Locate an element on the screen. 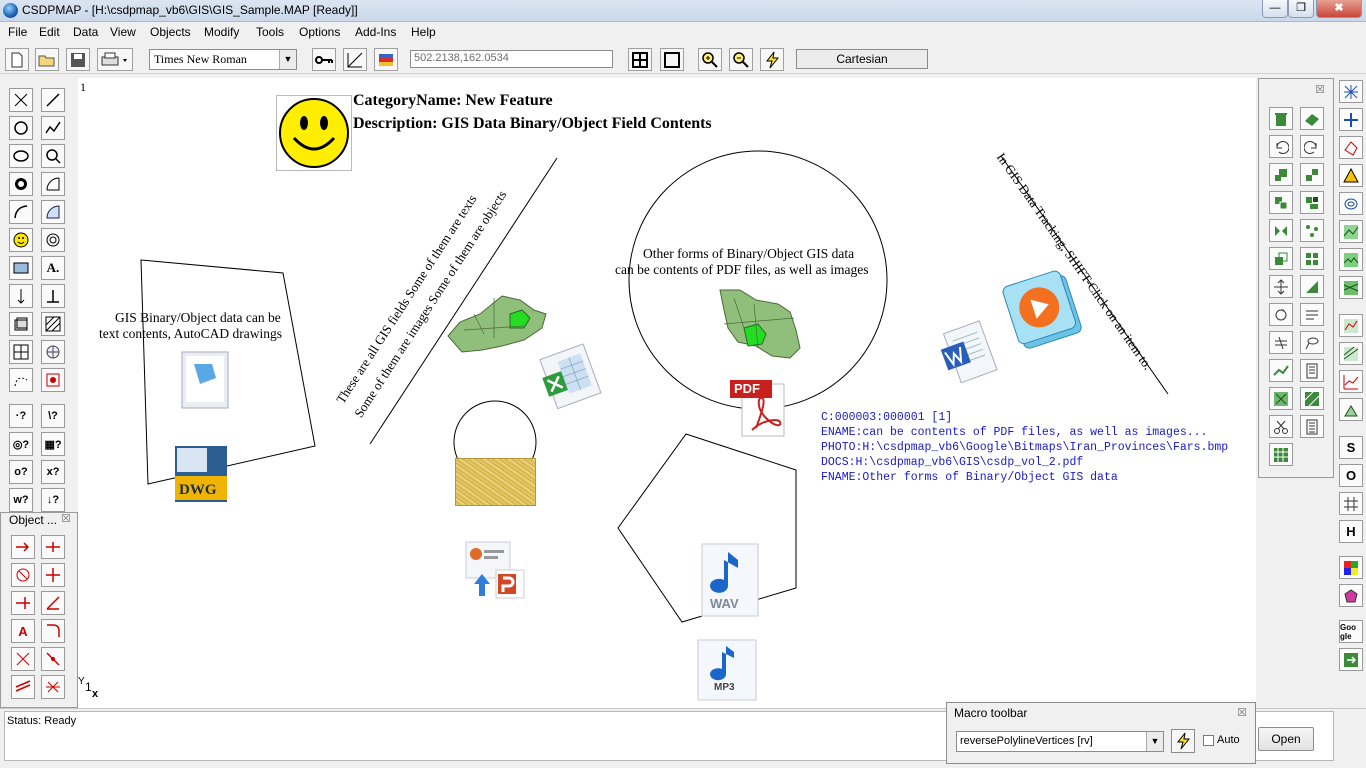  layers-button is located at coordinates (386, 59).